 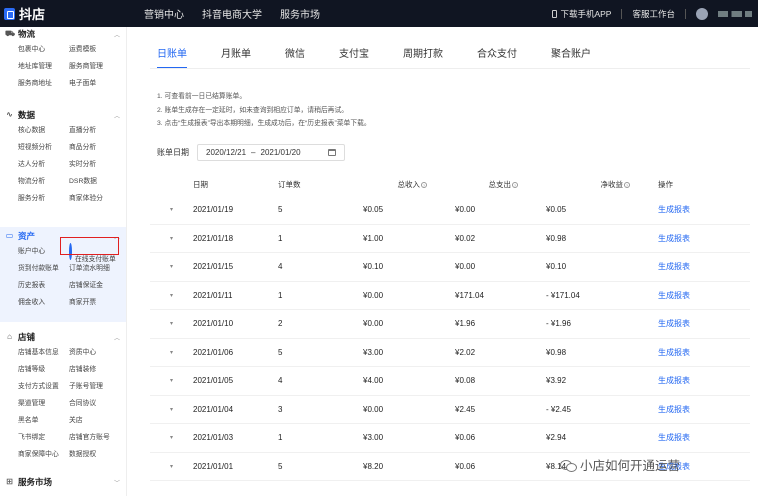 What do you see at coordinates (465, 352) in the screenshot?
I see `cell-expense: ¥2.02` at bounding box center [465, 352].